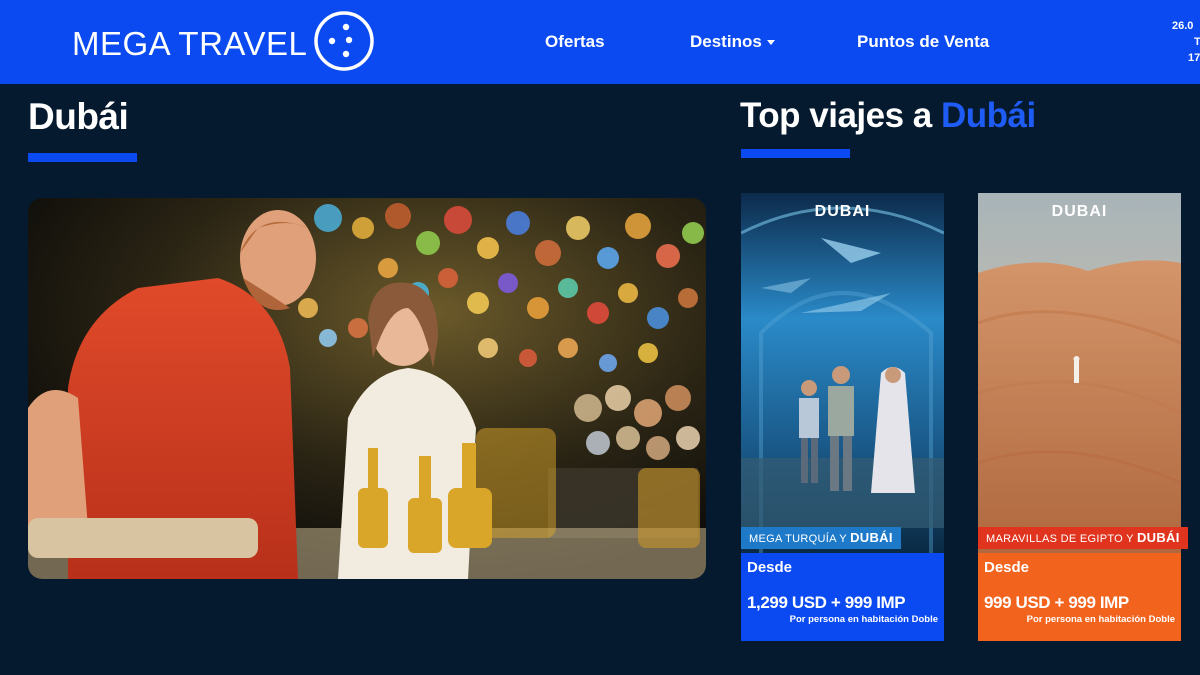 This screenshot has width=1200, height=675. Describe the element at coordinates (1079, 373) in the screenshot. I see `trip-card-image-desert: DUBAI` at that location.